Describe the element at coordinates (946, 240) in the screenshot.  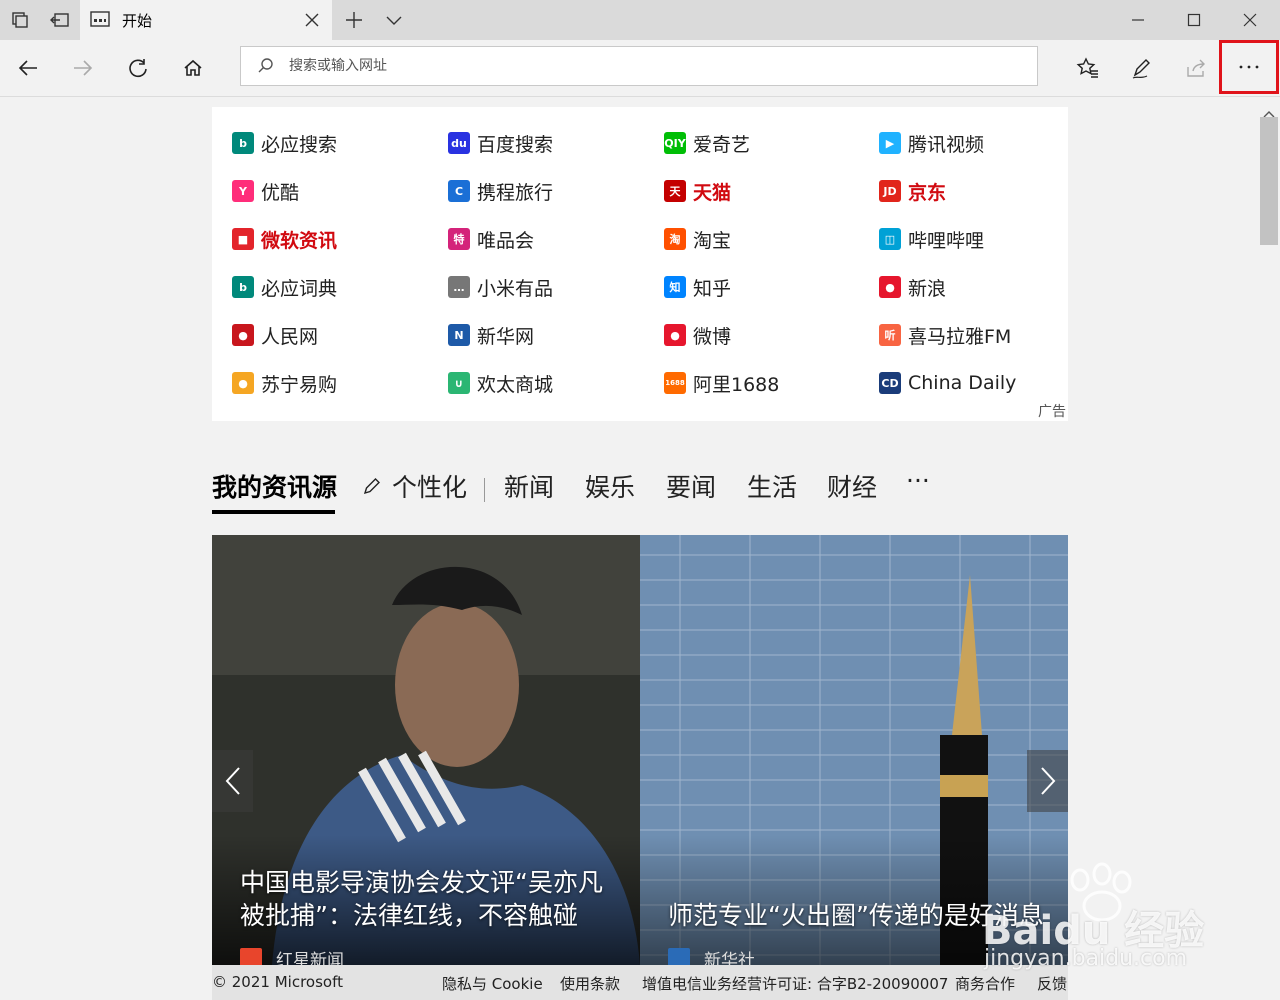
I see `top-site-label: 哔哩哔哩` at that location.